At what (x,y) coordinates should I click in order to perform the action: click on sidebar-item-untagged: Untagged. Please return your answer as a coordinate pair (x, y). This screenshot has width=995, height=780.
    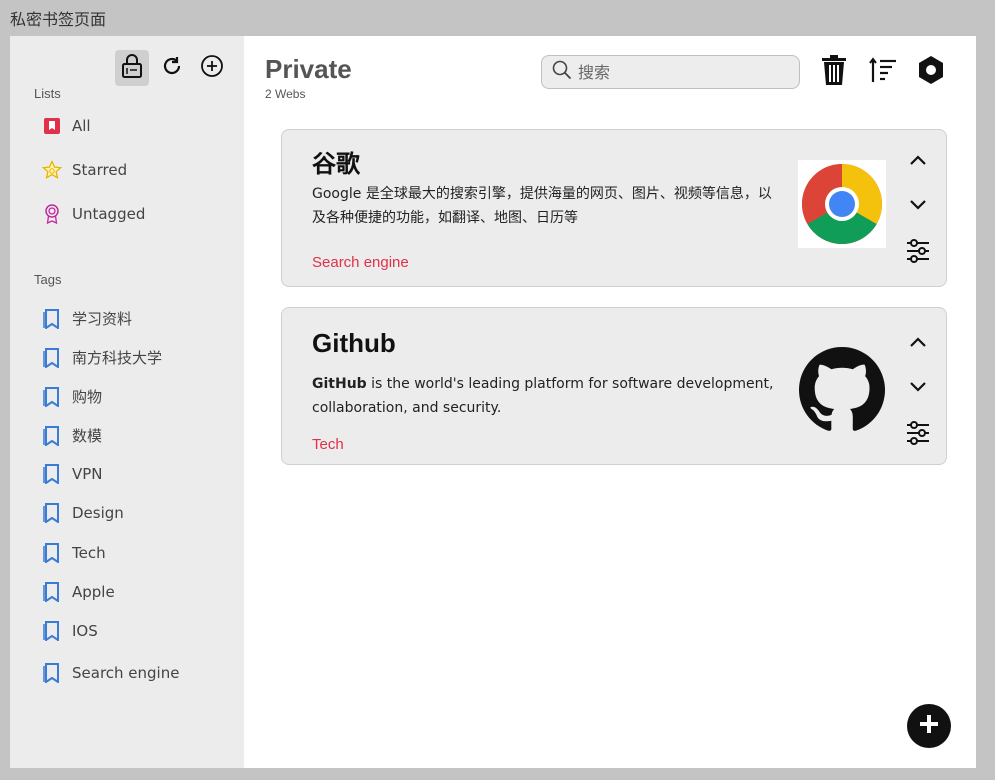
    Looking at the image, I should click on (93, 214).